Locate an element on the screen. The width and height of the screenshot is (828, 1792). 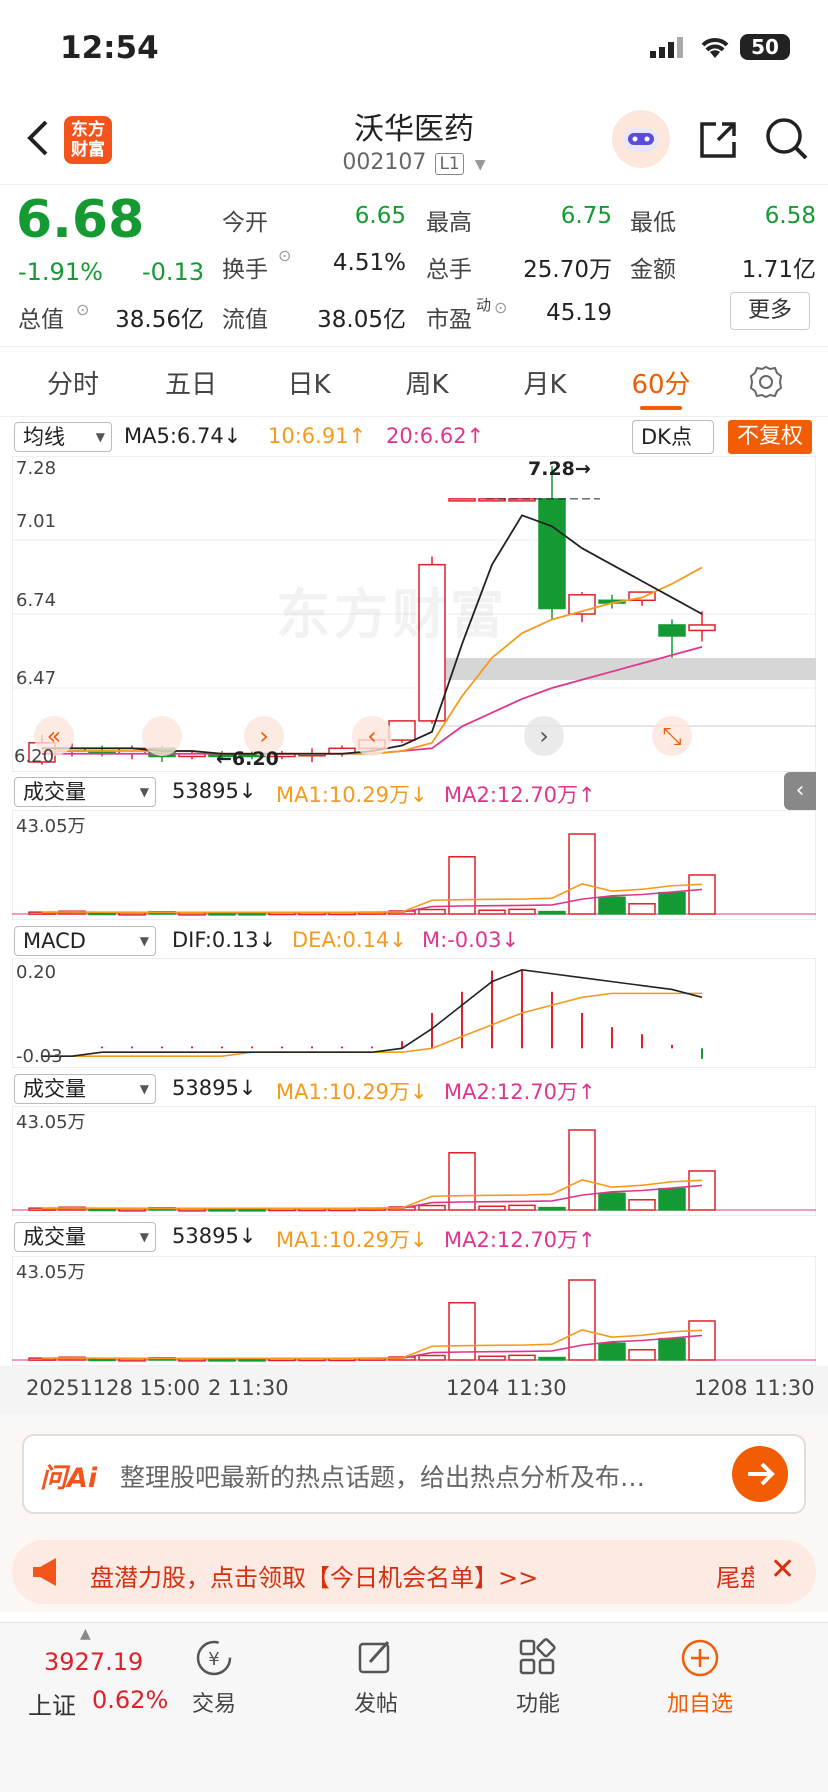
vol3-ma2: MA2:12.70万↑ is located at coordinates (520, 1240).